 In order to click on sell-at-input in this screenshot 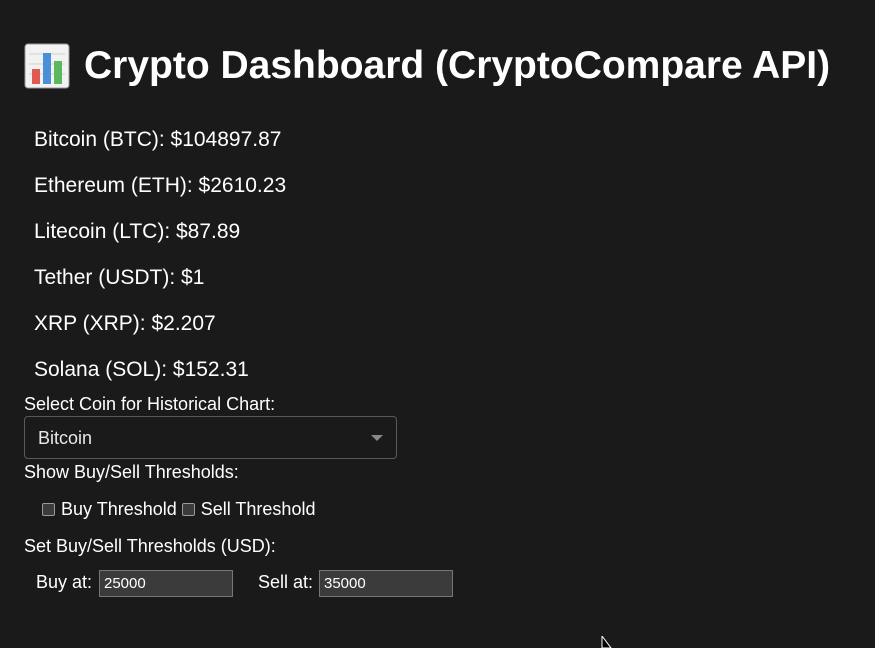, I will do `click(386, 583)`.